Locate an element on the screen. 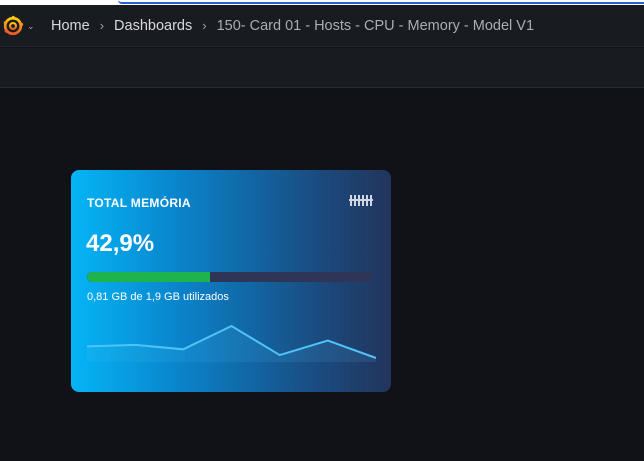 The height and width of the screenshot is (461, 644). breadcrumb-dashboards-link: Dashboards is located at coordinates (153, 26).